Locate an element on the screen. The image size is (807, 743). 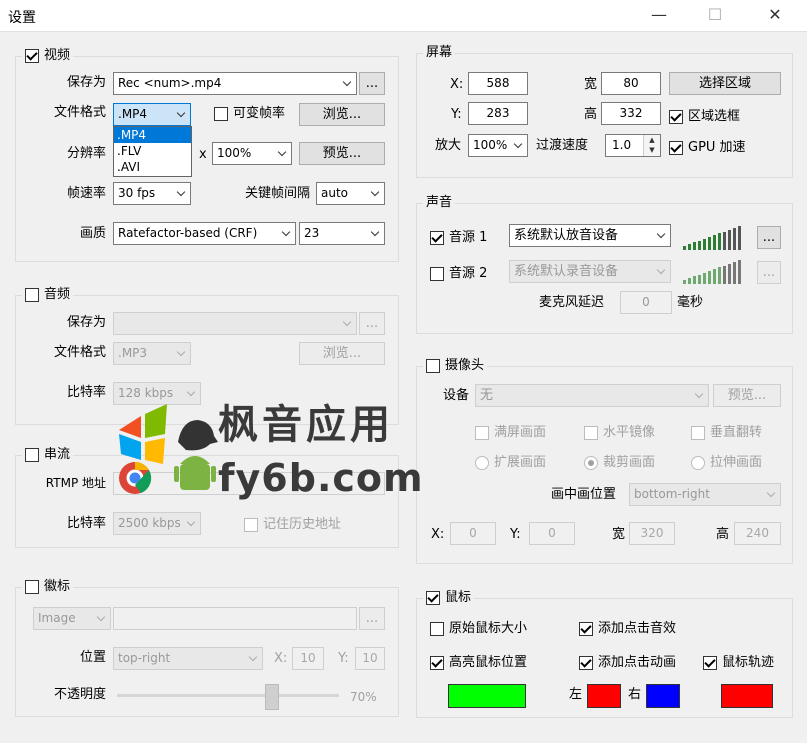
trail-checkbox is located at coordinates (710, 663).